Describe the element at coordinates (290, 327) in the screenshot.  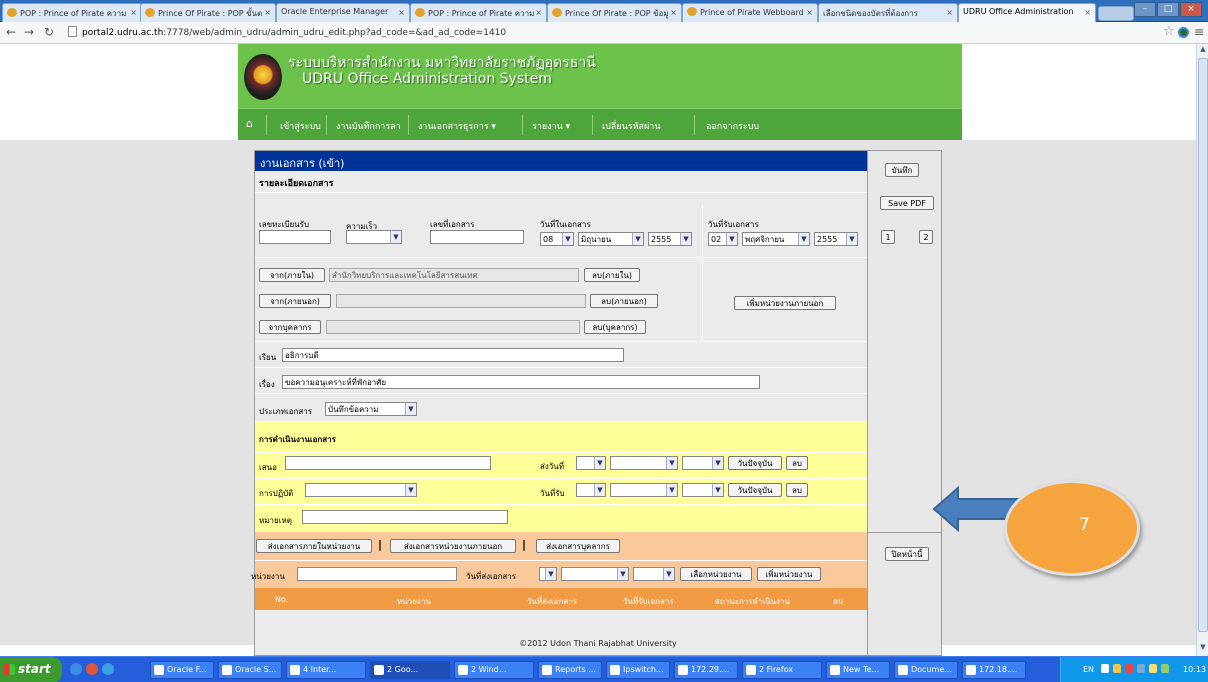
I see `from-person-button: จากบุคลากร` at that location.